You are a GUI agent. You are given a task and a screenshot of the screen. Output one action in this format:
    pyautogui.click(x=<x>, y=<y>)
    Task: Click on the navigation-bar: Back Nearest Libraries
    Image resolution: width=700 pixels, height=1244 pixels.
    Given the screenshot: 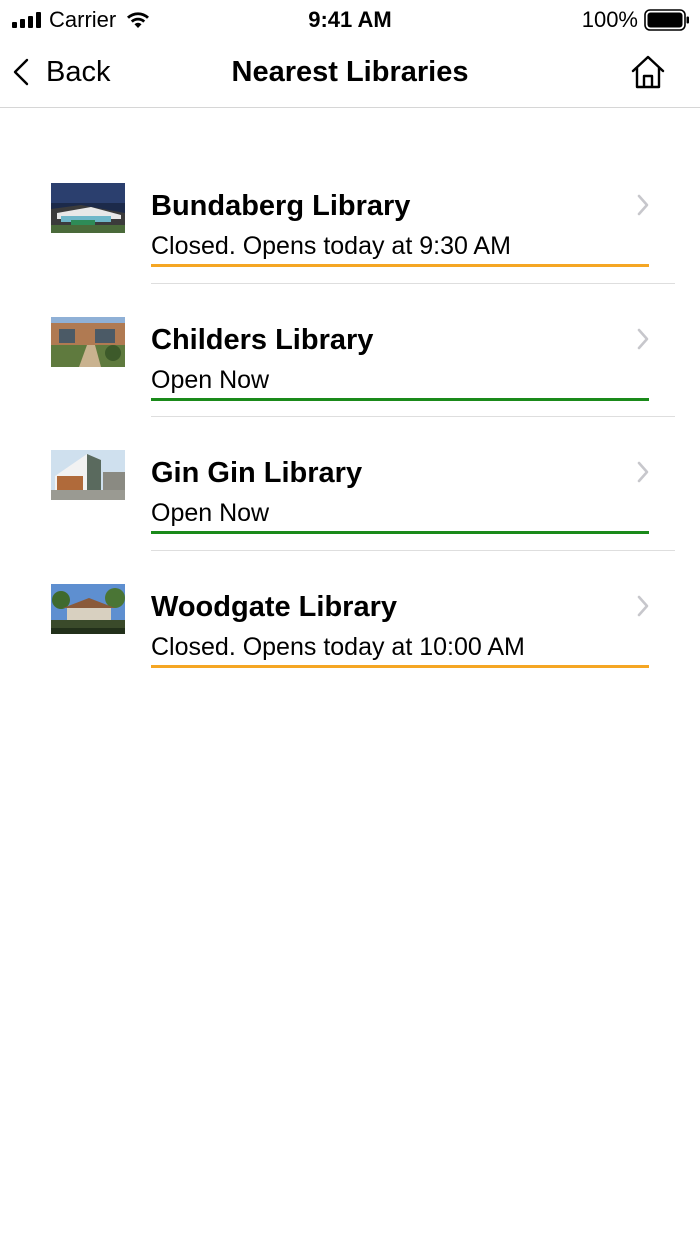 What is the action you would take?
    pyautogui.click(x=350, y=74)
    